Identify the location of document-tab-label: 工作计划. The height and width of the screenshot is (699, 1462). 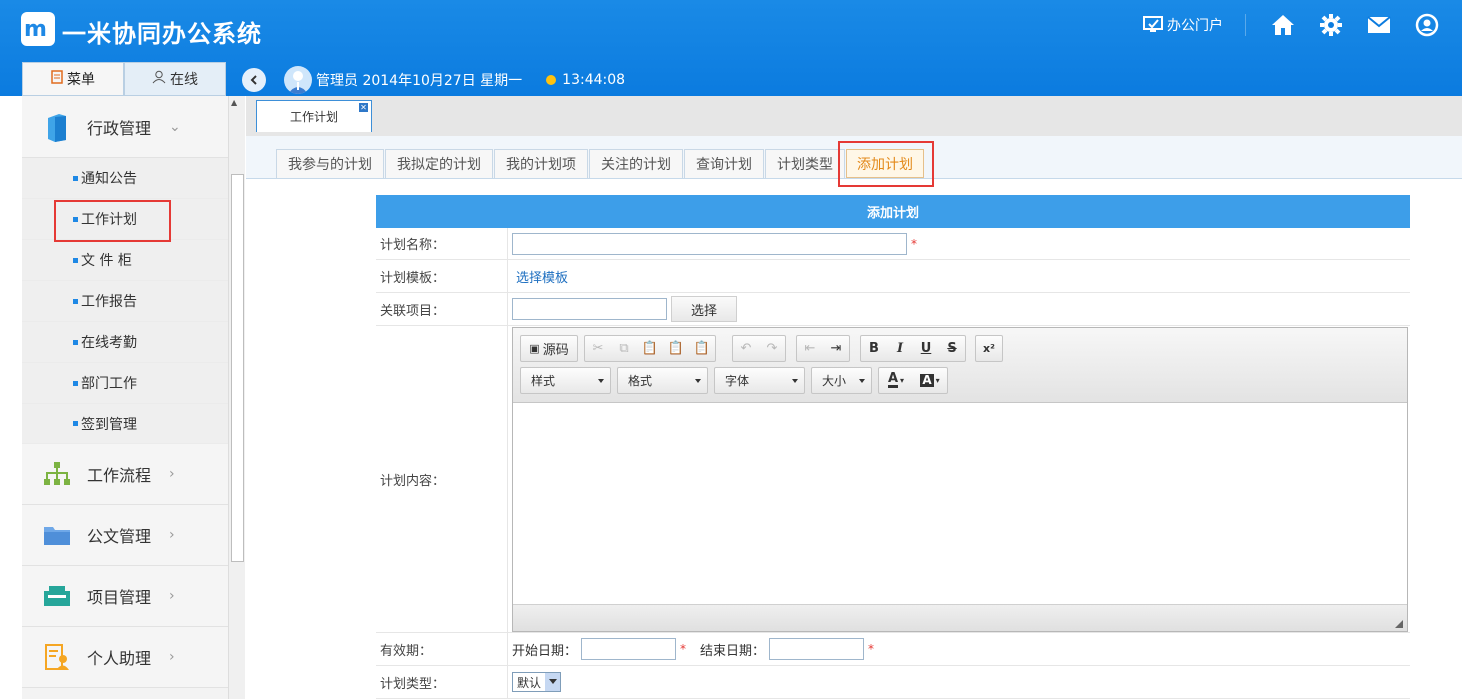
(313, 117).